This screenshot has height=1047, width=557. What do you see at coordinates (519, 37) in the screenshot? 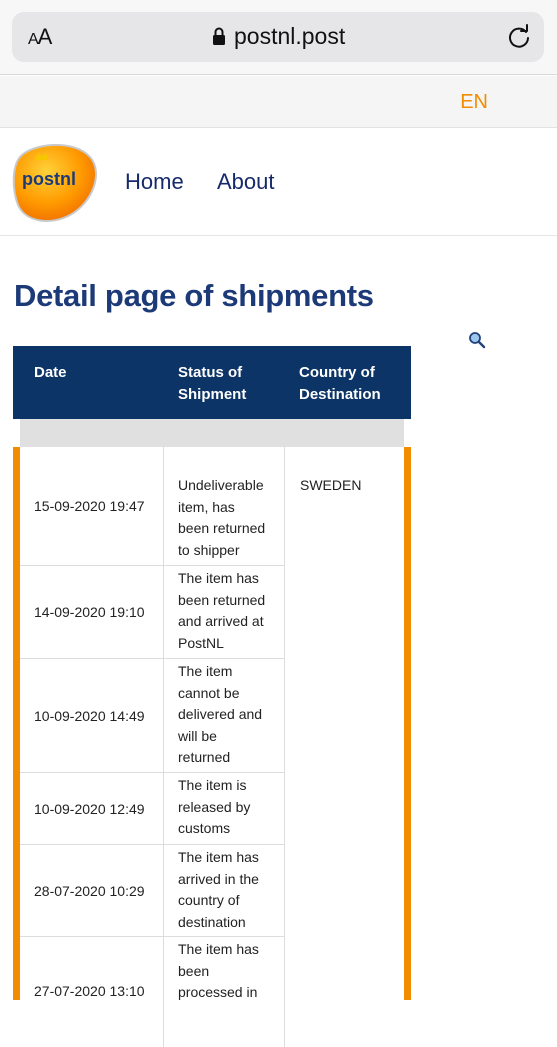
I see `reload-icon` at bounding box center [519, 37].